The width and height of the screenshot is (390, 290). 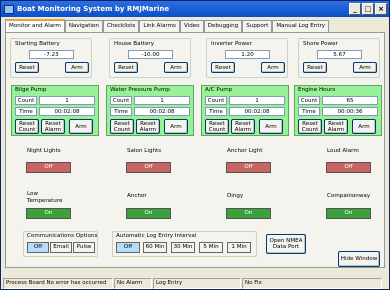 I want to click on comm-option-email: Email, so click(x=61, y=247).